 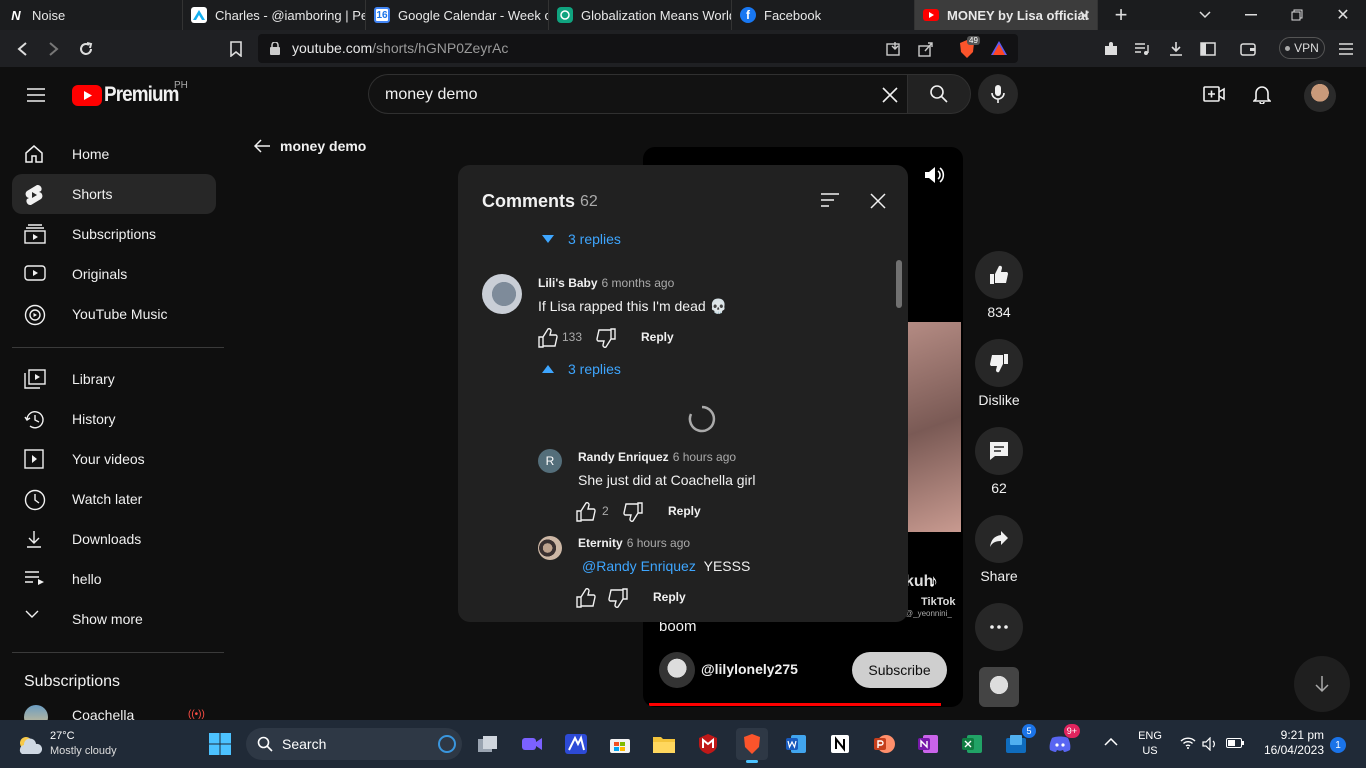 What do you see at coordinates (36, 95) in the screenshot?
I see `guide-menu-icon` at bounding box center [36, 95].